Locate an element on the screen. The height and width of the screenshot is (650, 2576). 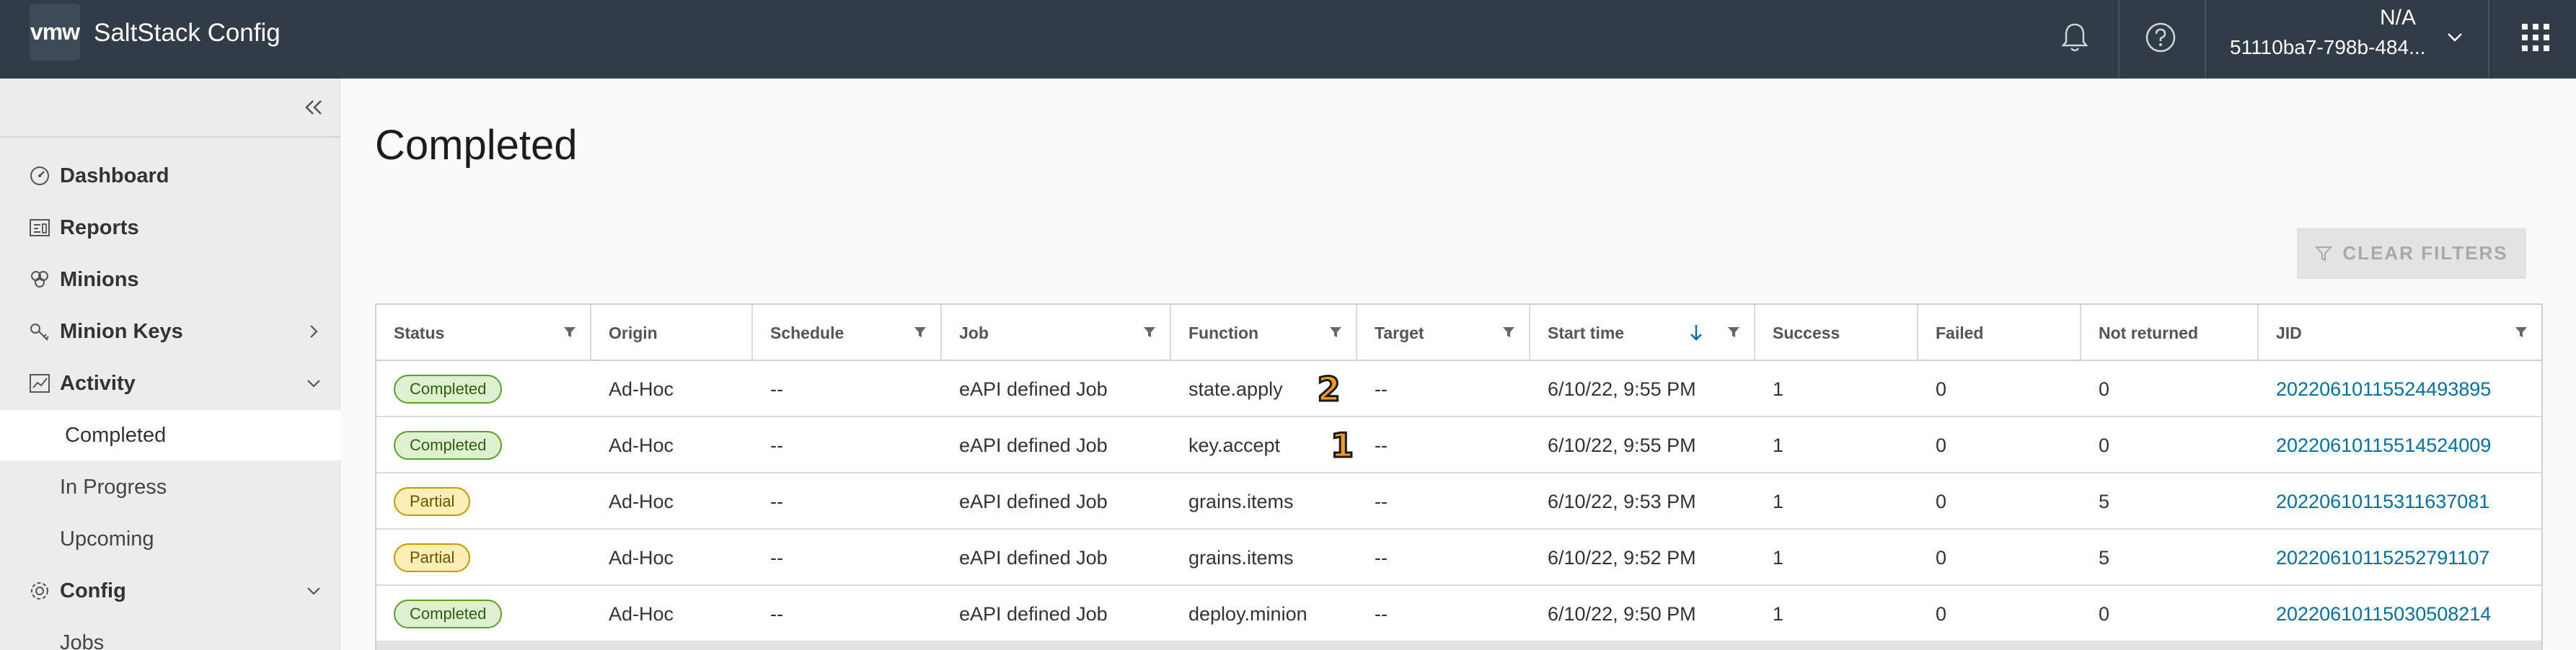
sidebar-subitem-jobs: Jobs is located at coordinates (170, 634).